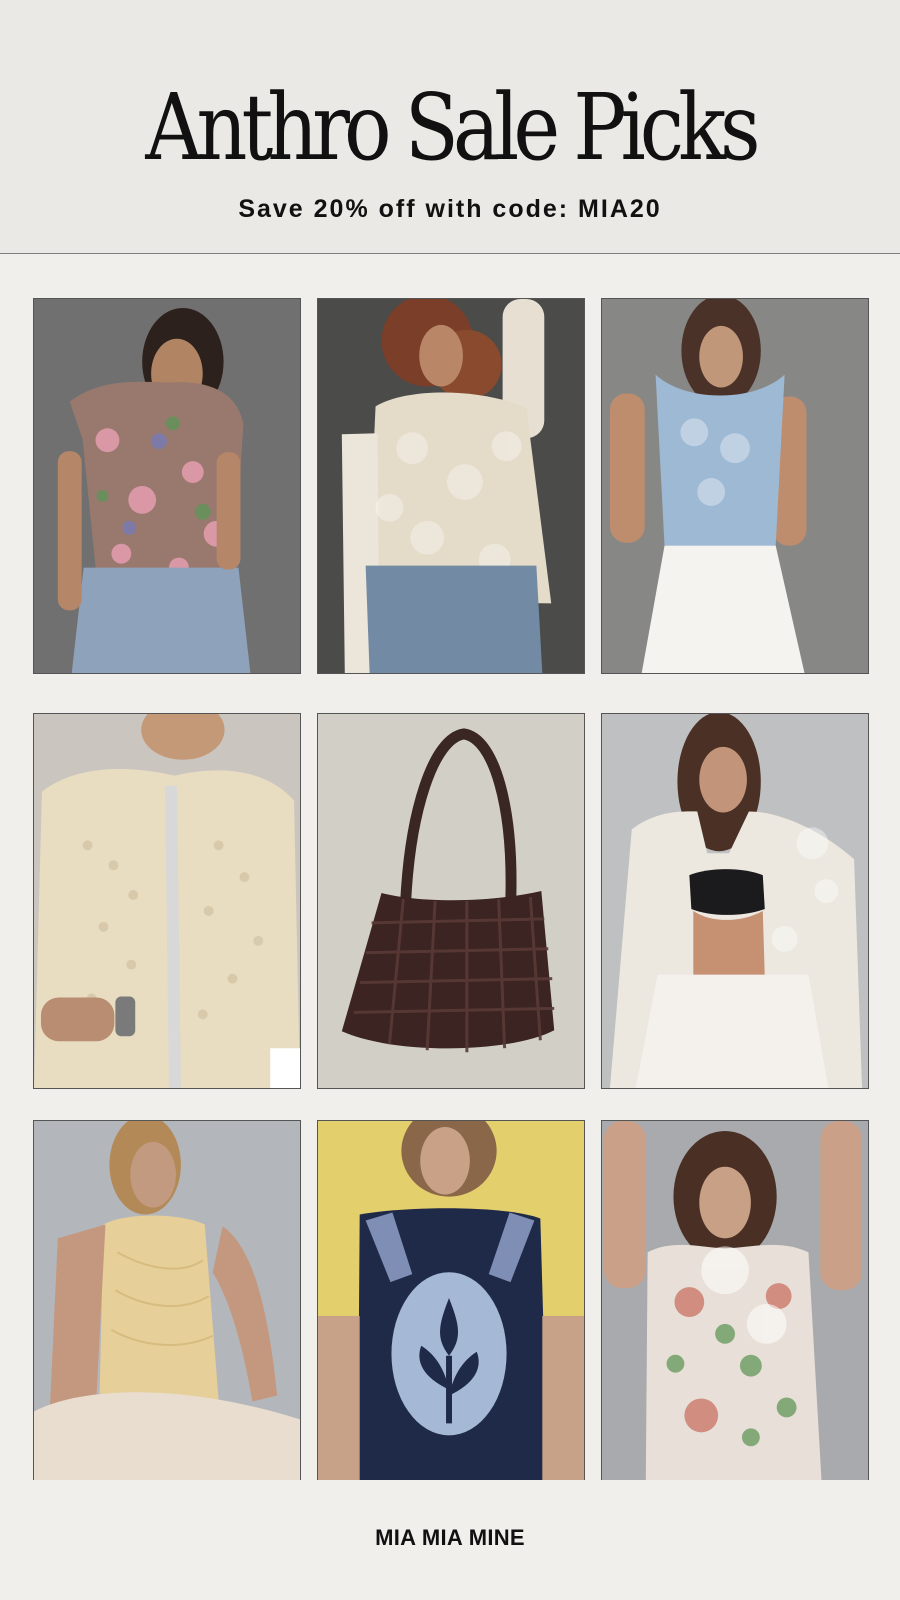  I want to click on promo-text: Save 20% off with code: MIA20, so click(450, 209).